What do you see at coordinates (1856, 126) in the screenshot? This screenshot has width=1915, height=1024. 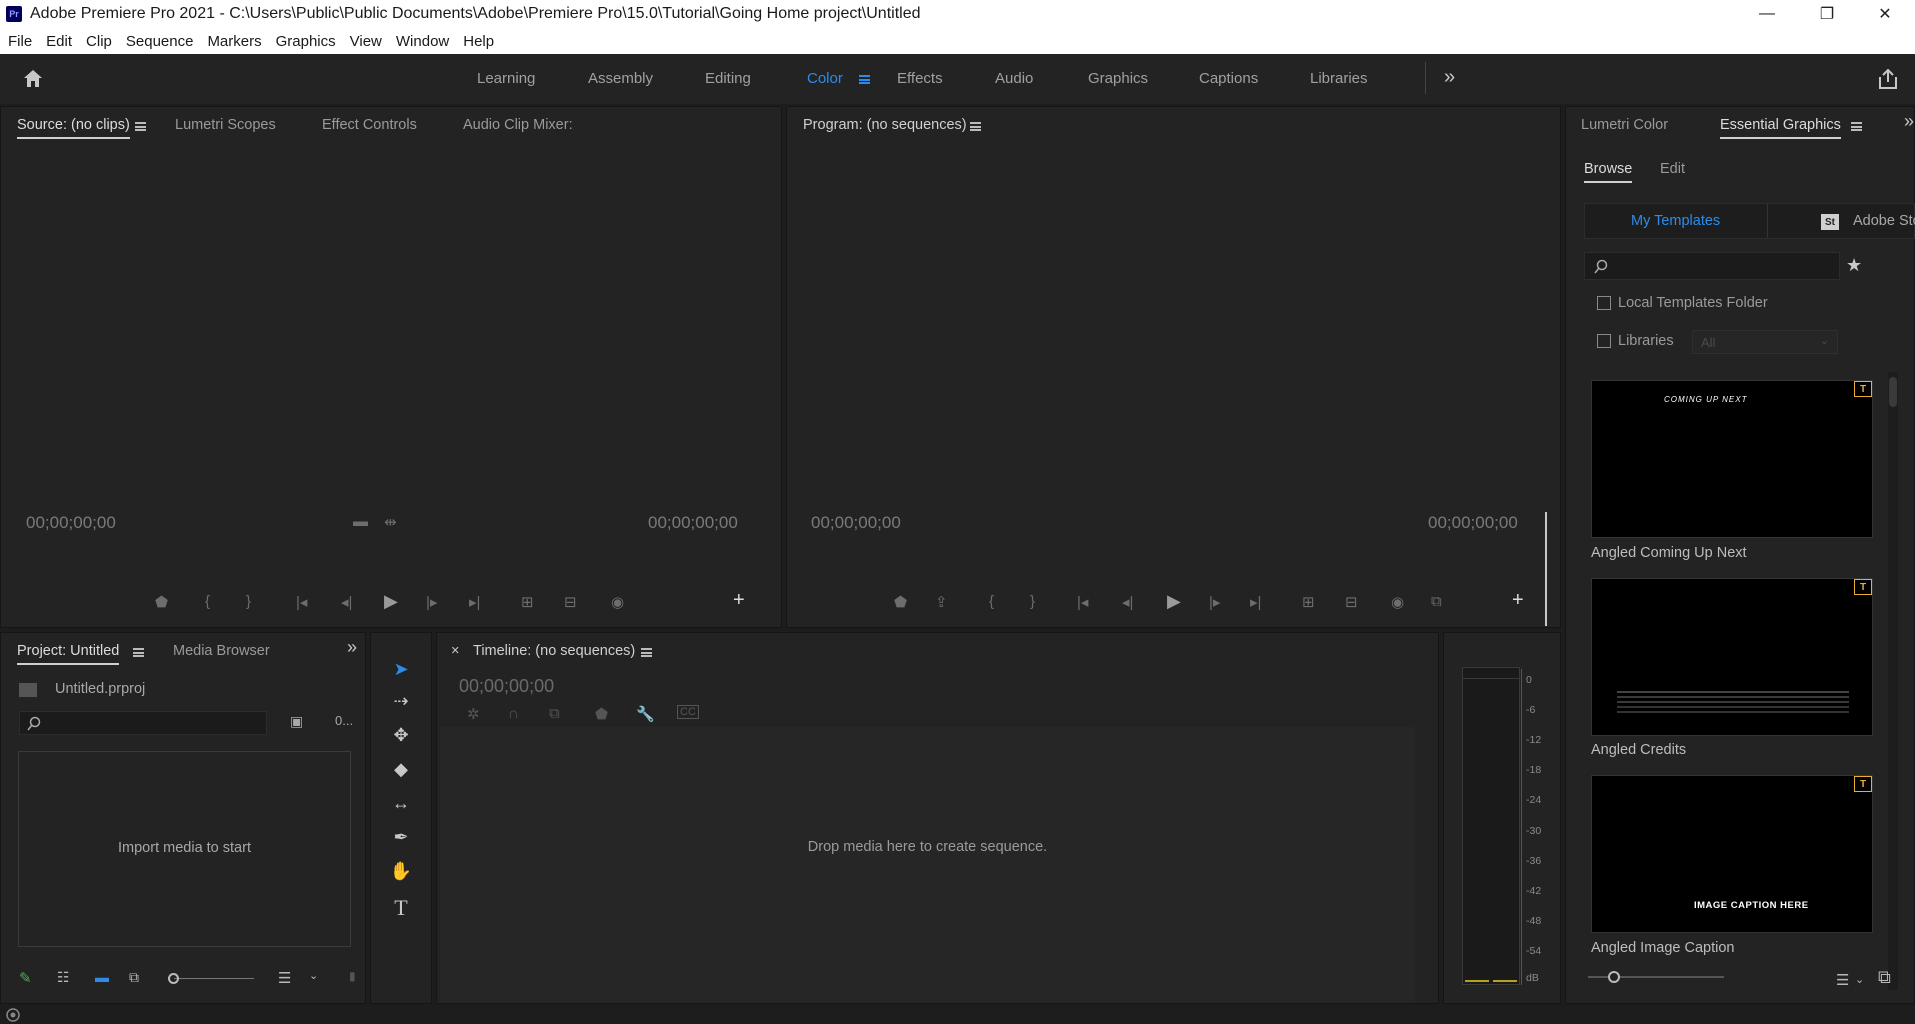 I see `essential-graphics-menu-icon` at bounding box center [1856, 126].